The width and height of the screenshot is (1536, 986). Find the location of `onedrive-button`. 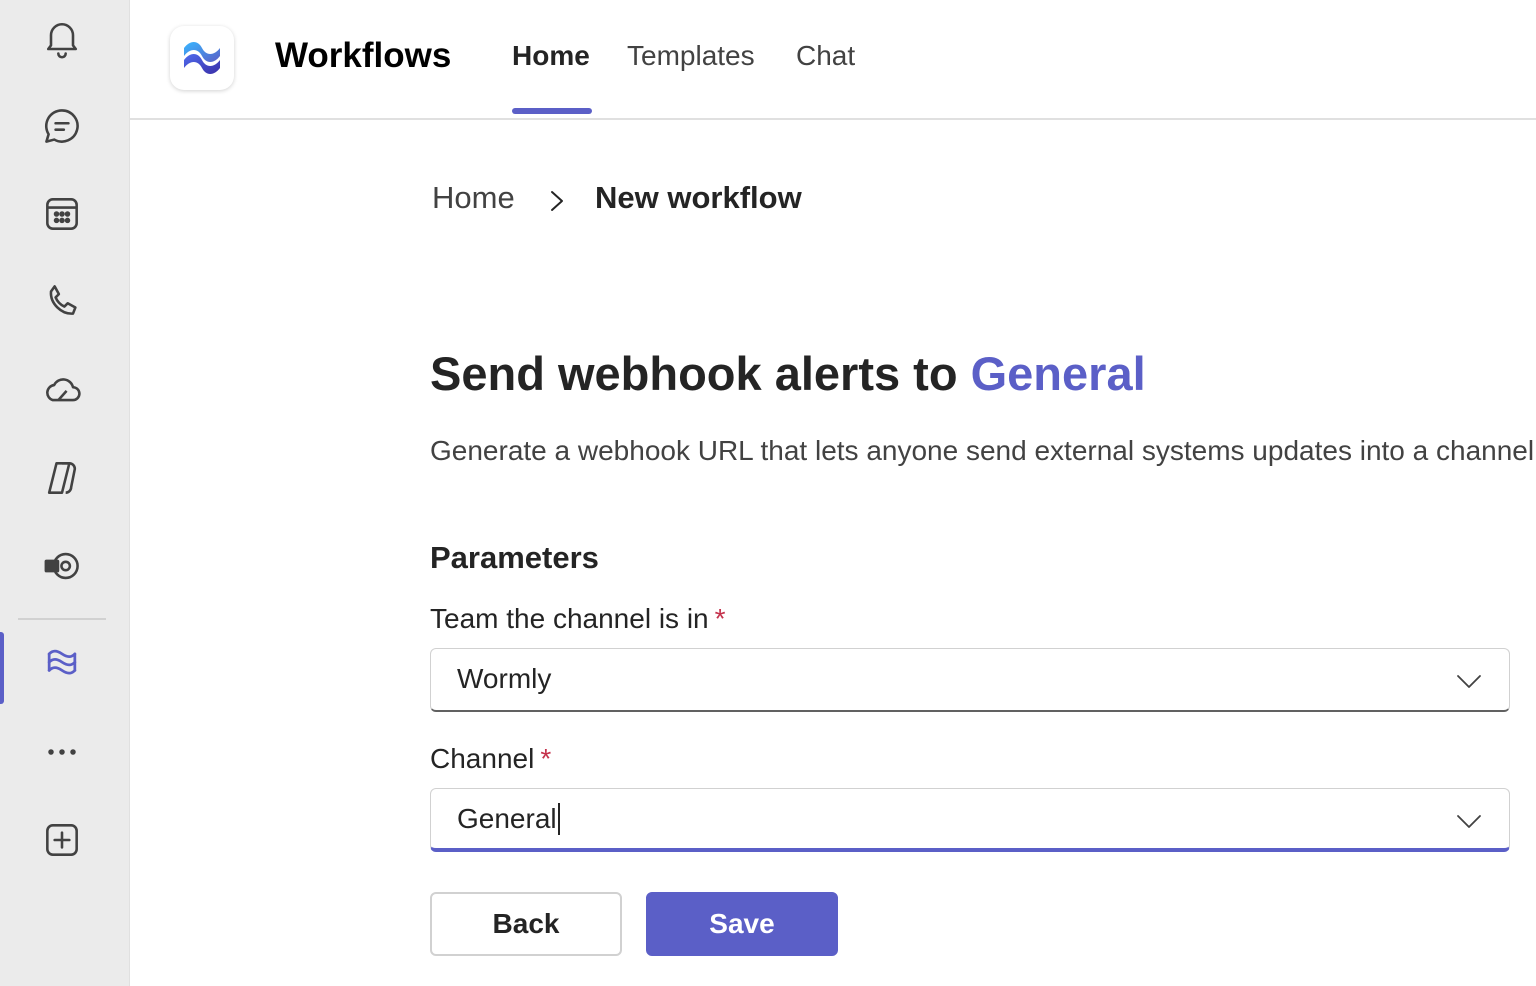

onedrive-button is located at coordinates (62, 392).